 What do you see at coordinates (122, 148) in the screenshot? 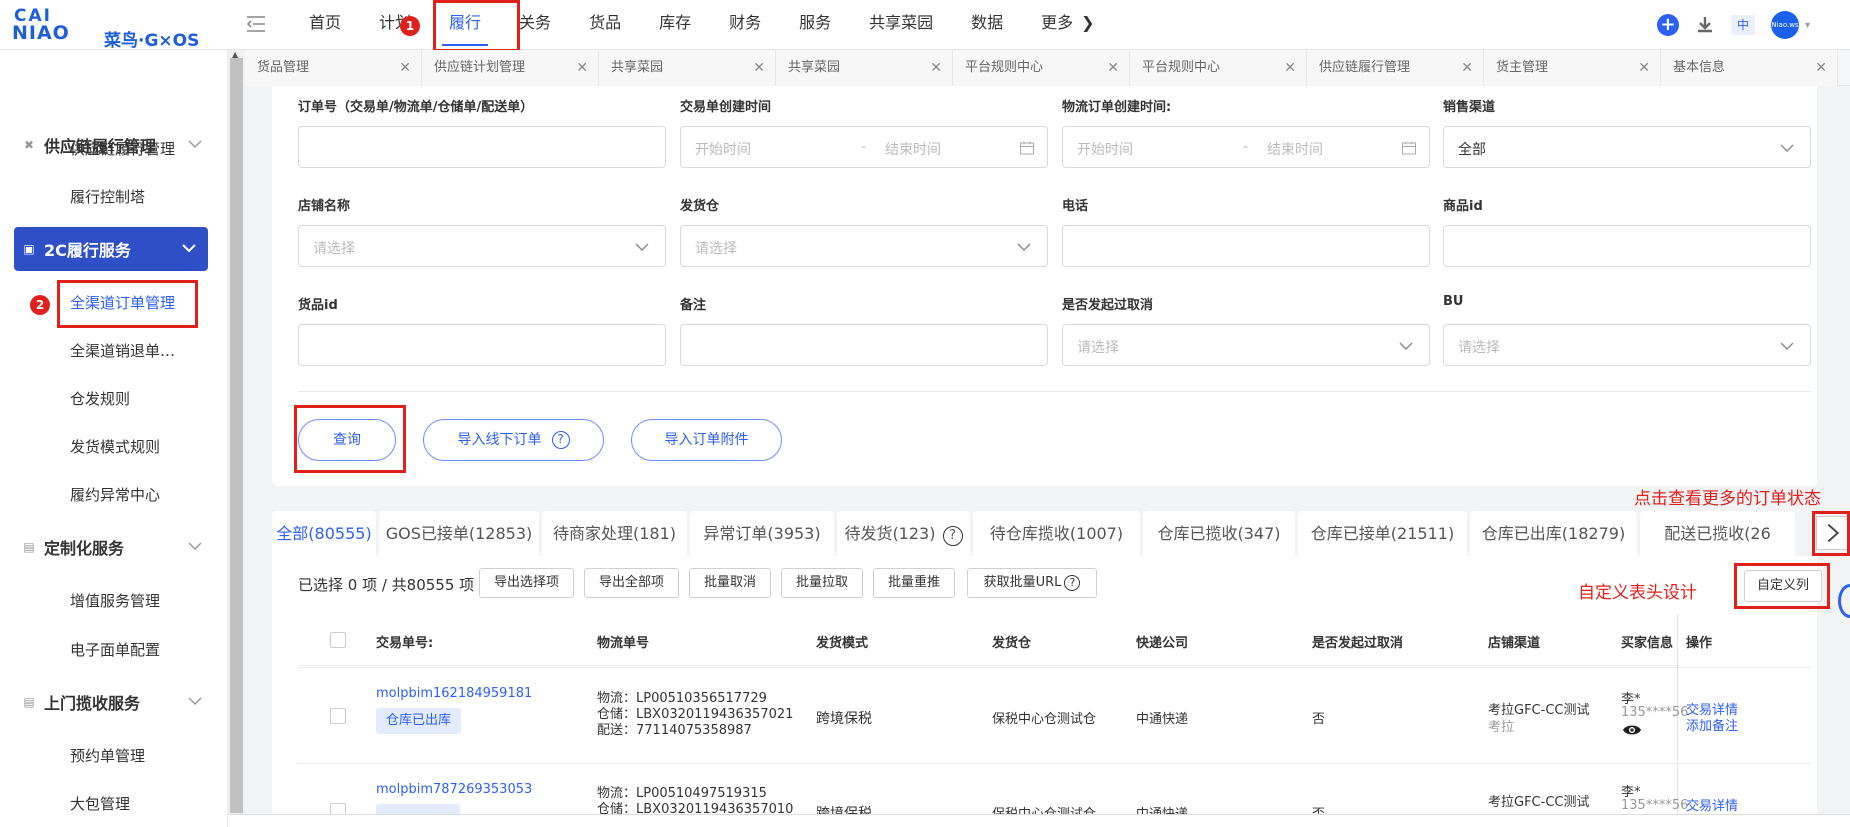
I see `sidebar-item-supply-chain-mgmt: 供应链履行管理` at bounding box center [122, 148].